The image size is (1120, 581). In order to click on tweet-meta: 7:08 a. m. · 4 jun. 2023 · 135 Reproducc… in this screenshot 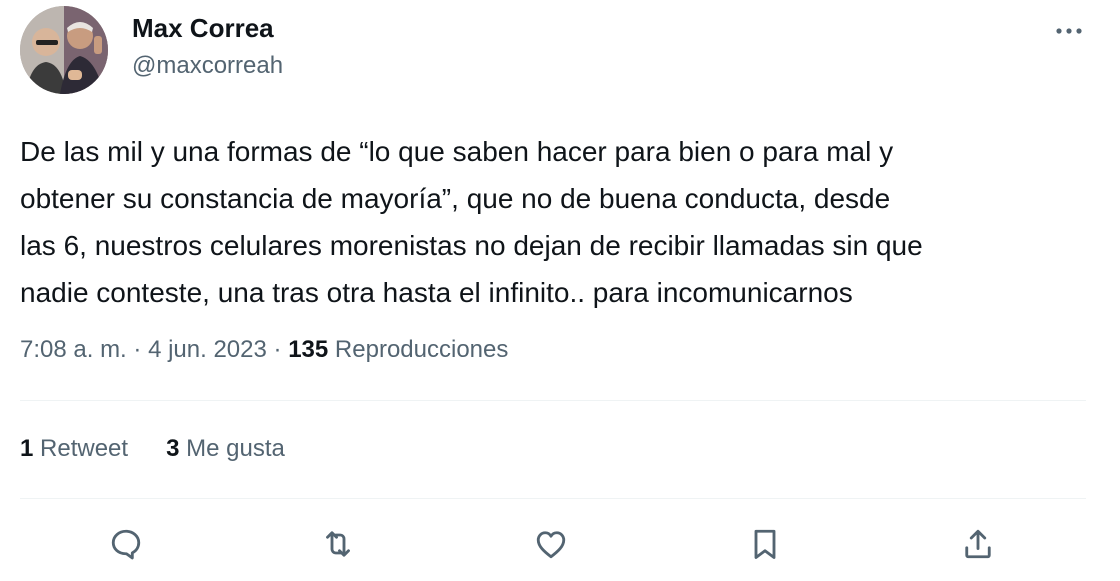, I will do `click(264, 350)`.